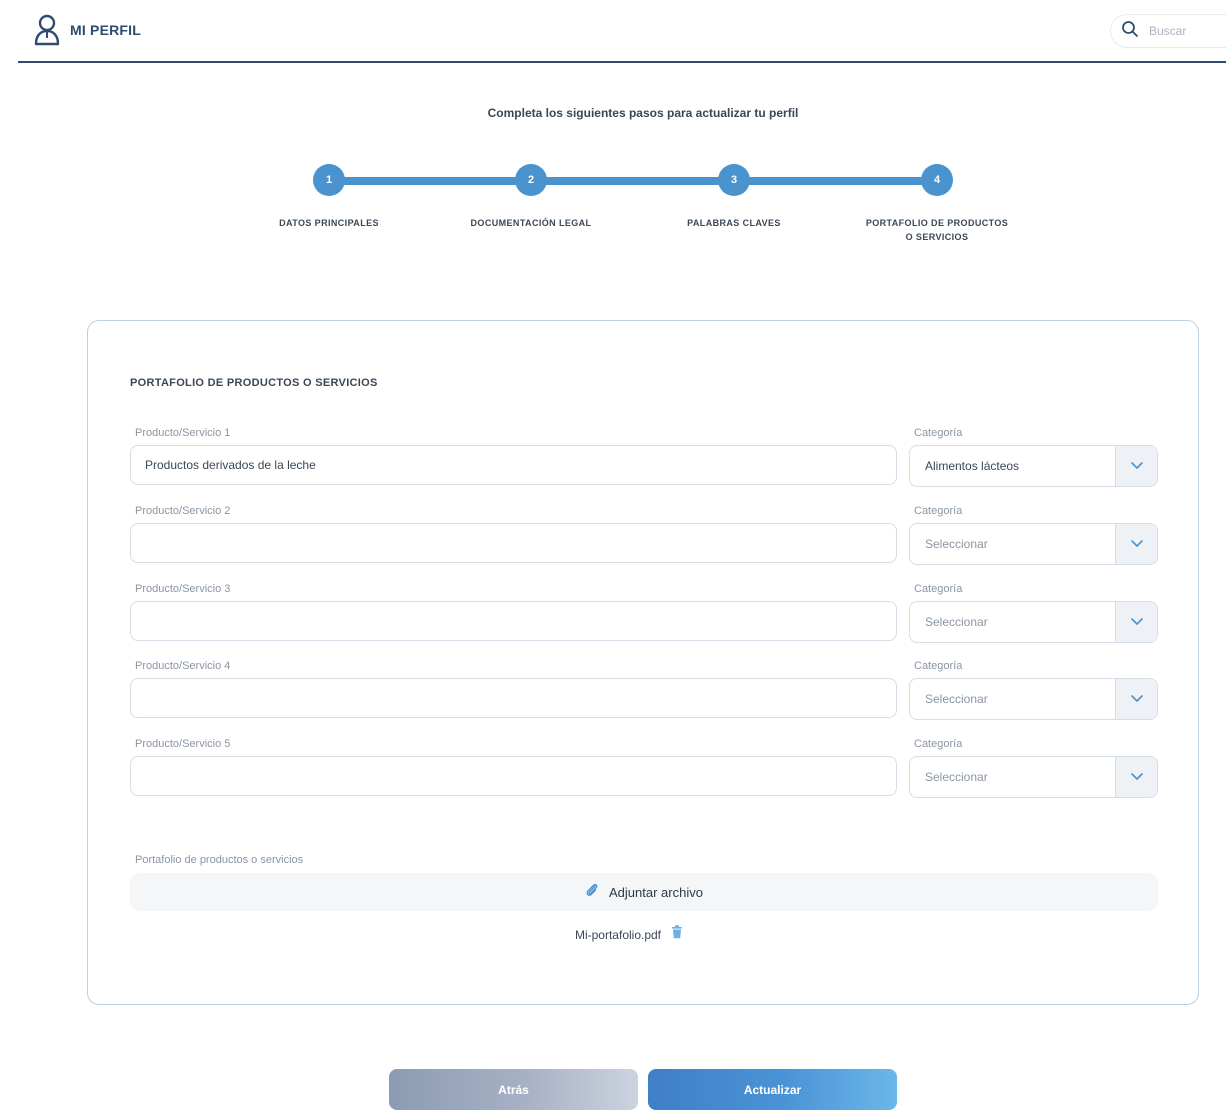  I want to click on search-input, so click(1179, 31).